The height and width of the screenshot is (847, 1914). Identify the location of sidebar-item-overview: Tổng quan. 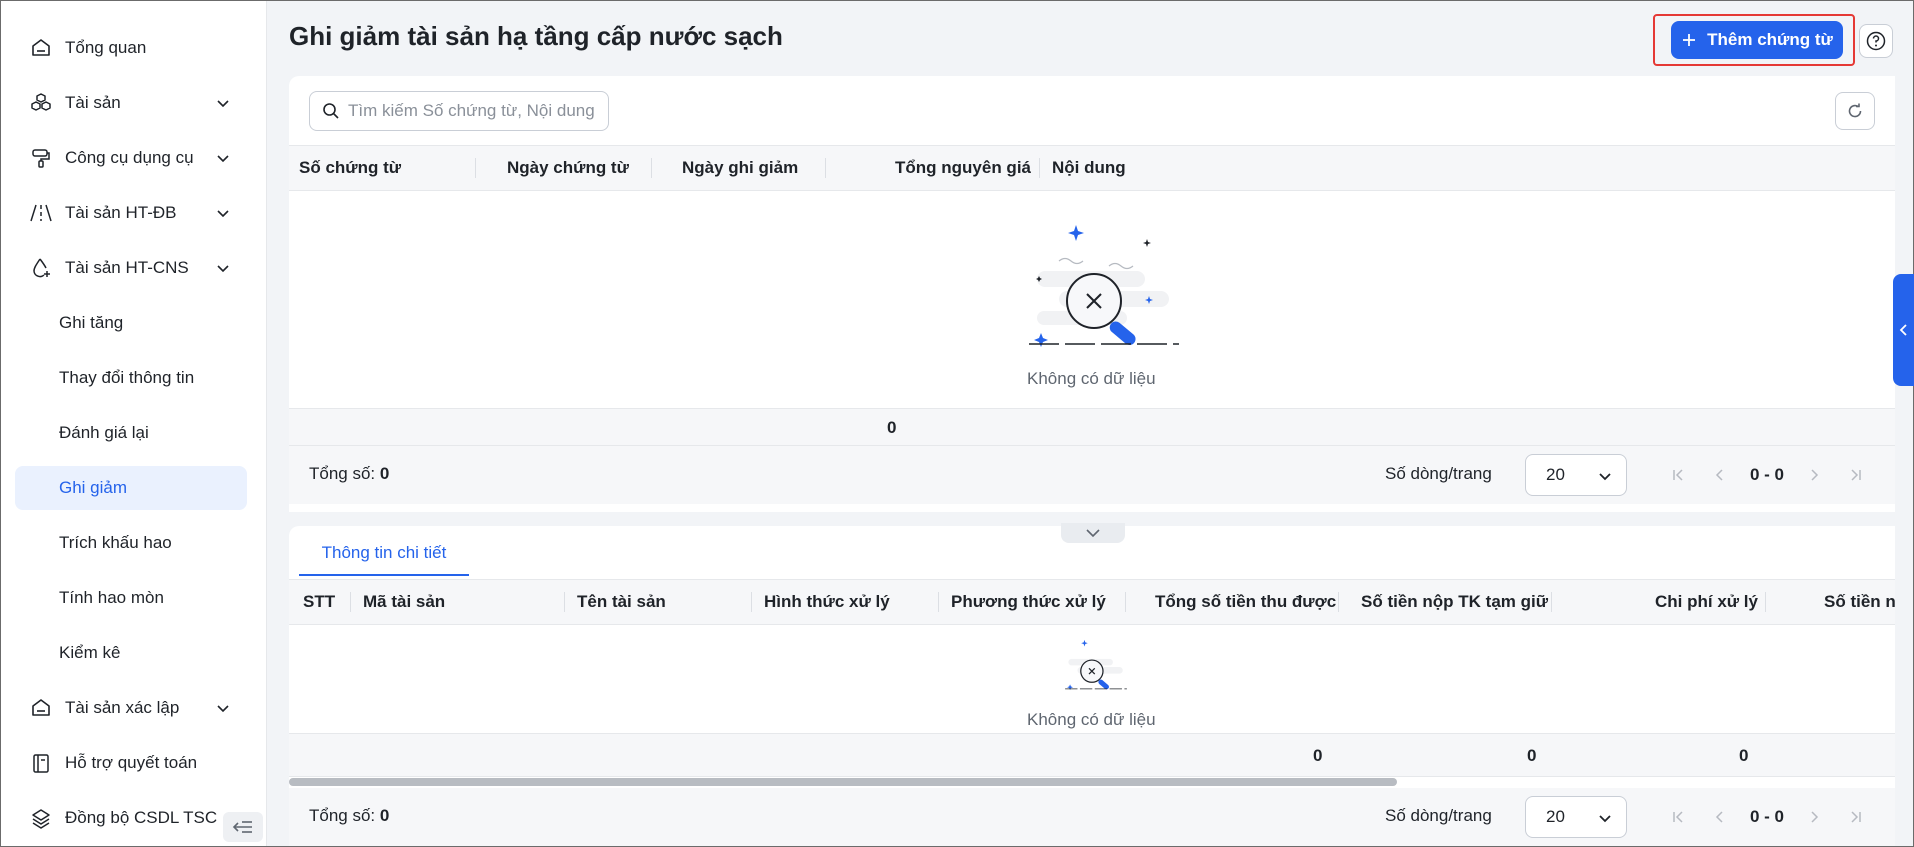
(131, 48).